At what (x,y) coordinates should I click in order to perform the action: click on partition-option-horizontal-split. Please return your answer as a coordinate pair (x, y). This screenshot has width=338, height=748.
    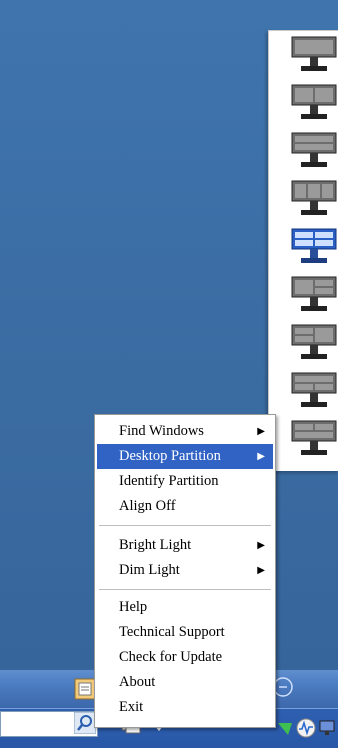
    Looking at the image, I should click on (314, 151).